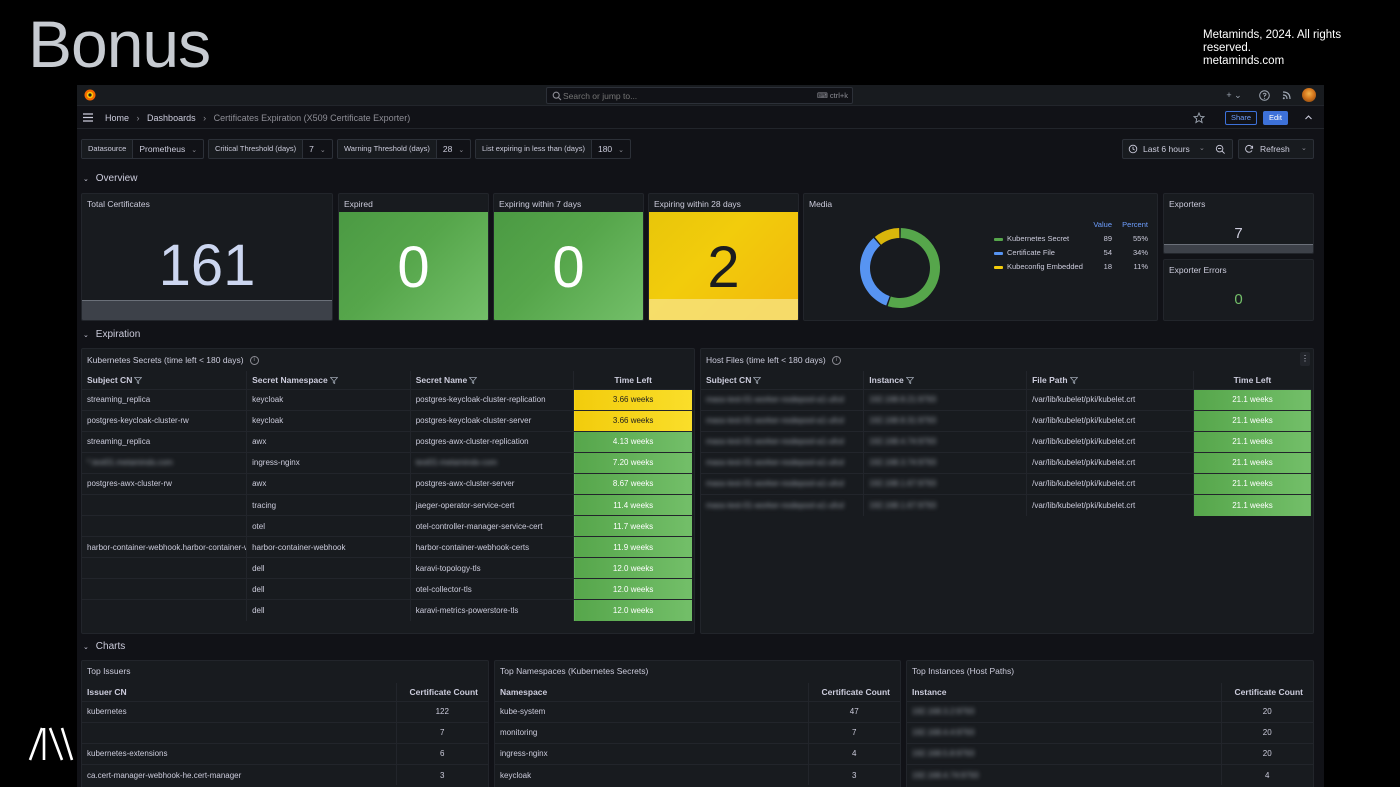 The width and height of the screenshot is (1400, 787). What do you see at coordinates (88, 117) in the screenshot?
I see `menu-icon` at bounding box center [88, 117].